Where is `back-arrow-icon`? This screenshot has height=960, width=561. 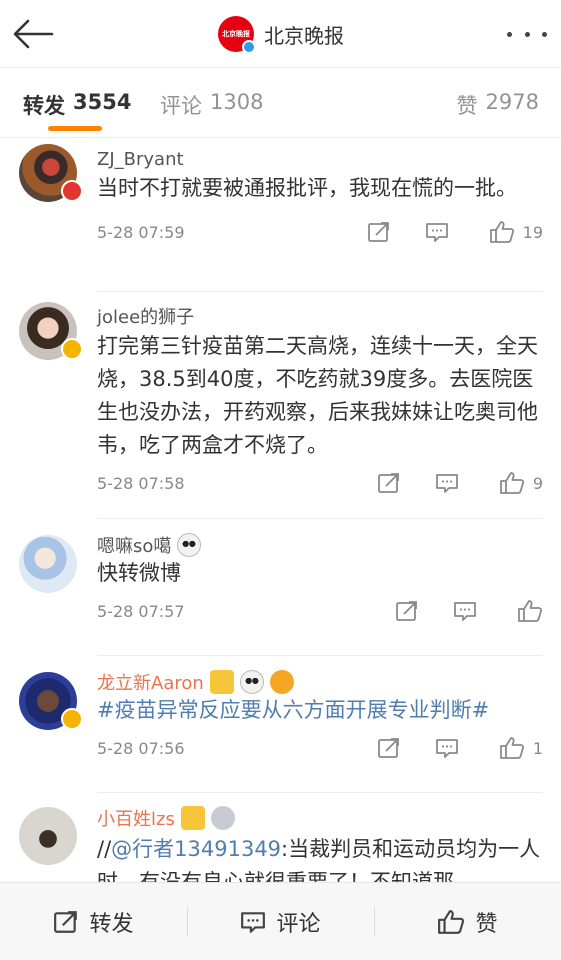 back-arrow-icon is located at coordinates (33, 34).